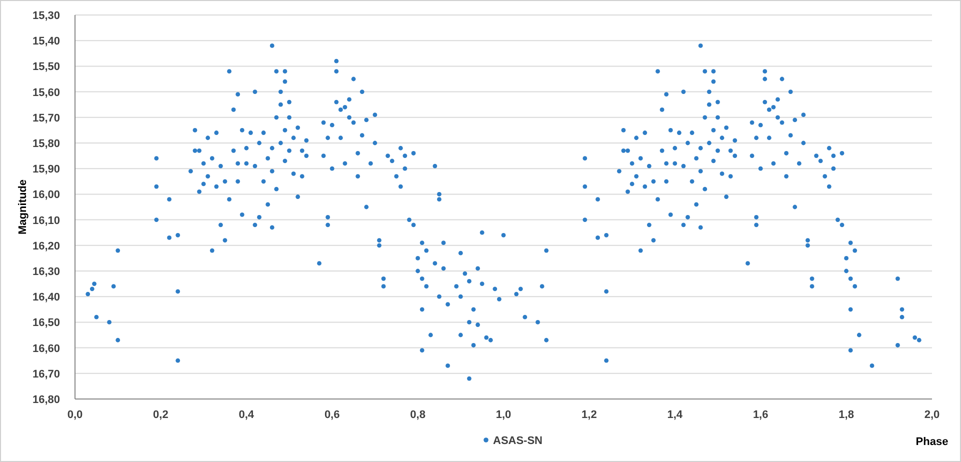 The height and width of the screenshot is (462, 961). What do you see at coordinates (486, 440) in the screenshot?
I see `legend-marker-icon` at bounding box center [486, 440].